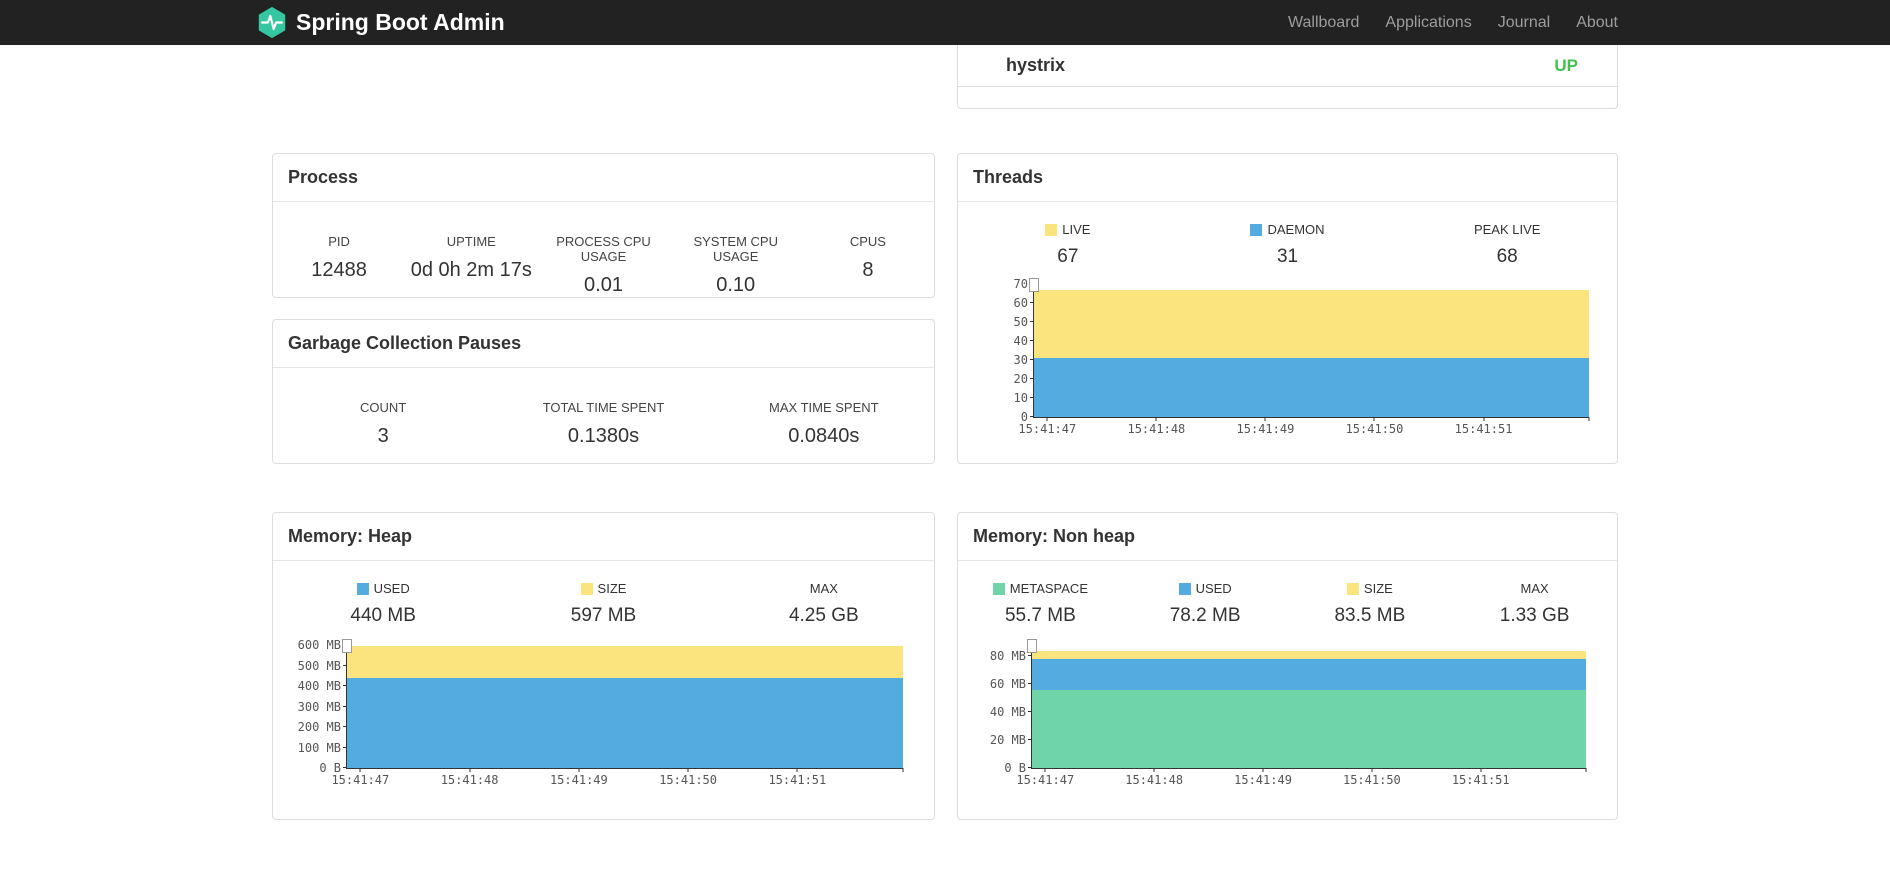  I want to click on legend-value: 68, so click(1507, 256).